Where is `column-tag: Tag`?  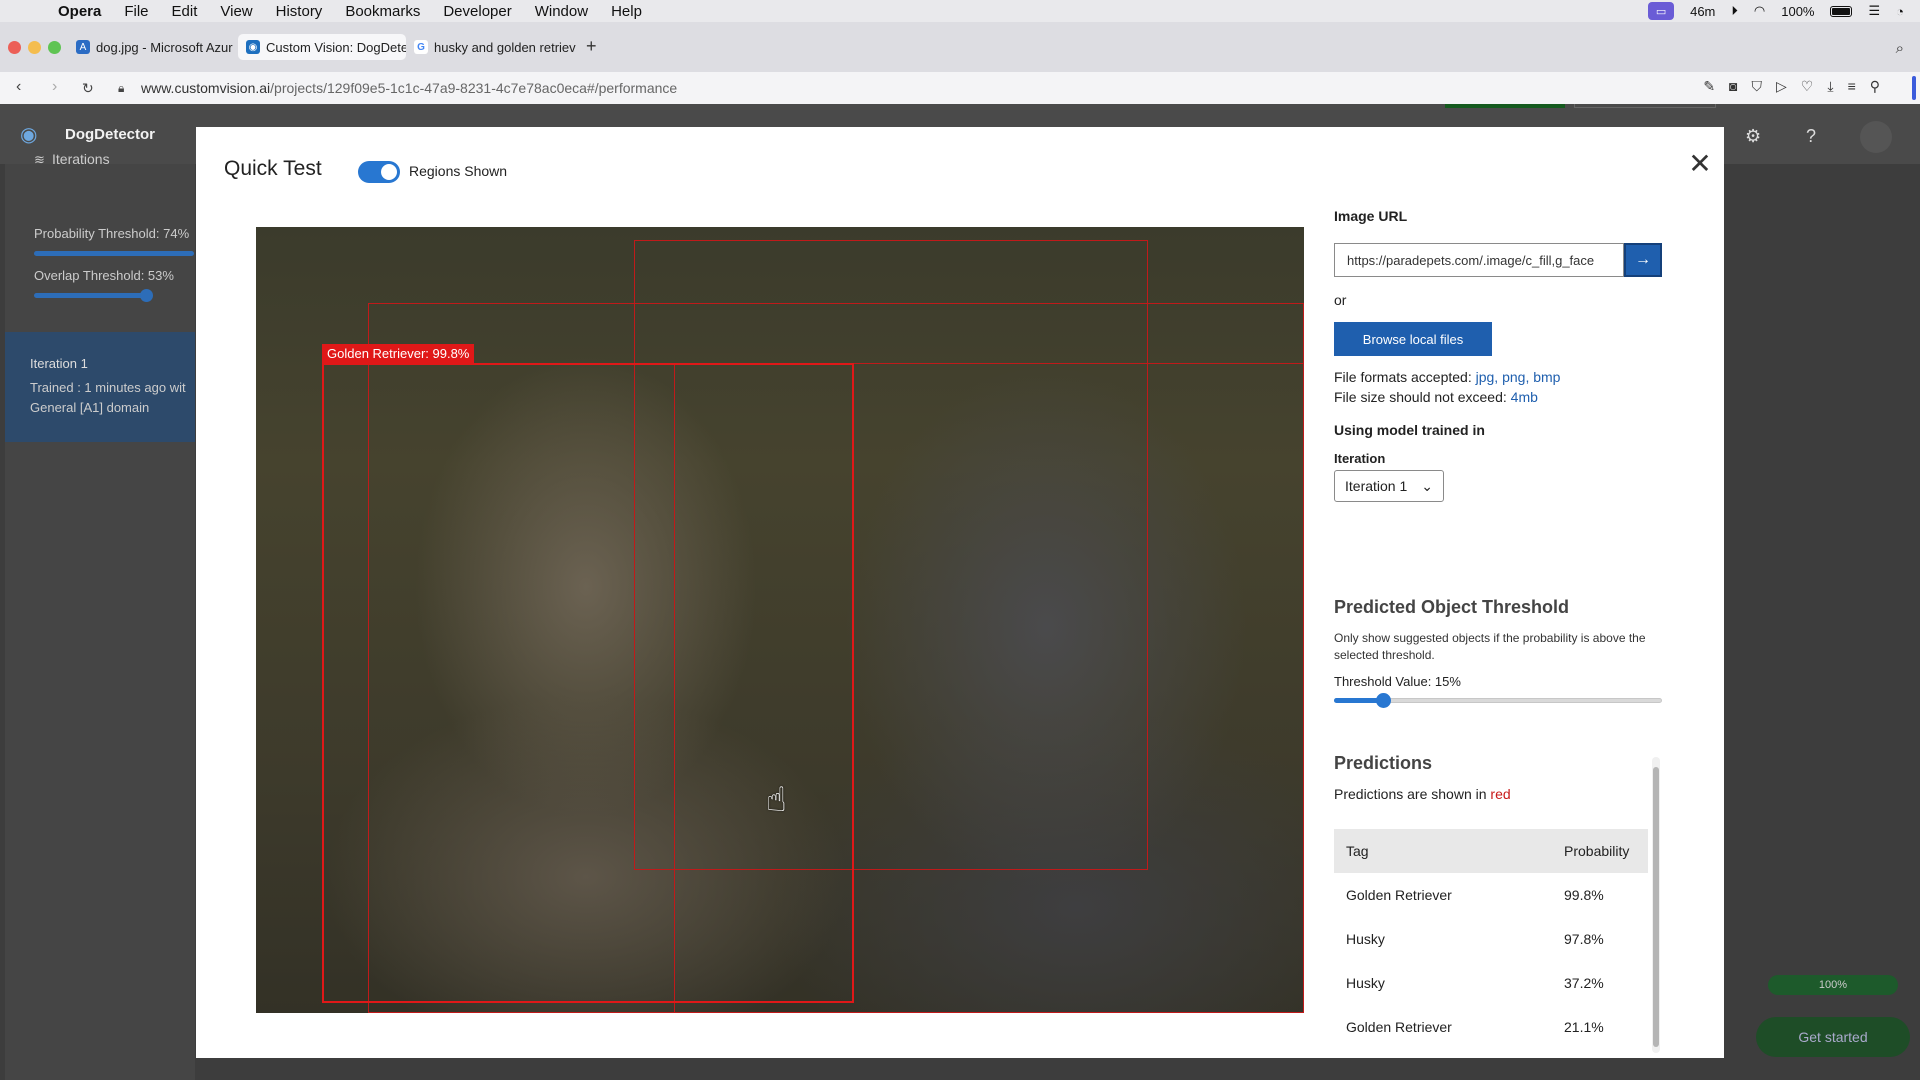
column-tag: Tag is located at coordinates (1449, 851).